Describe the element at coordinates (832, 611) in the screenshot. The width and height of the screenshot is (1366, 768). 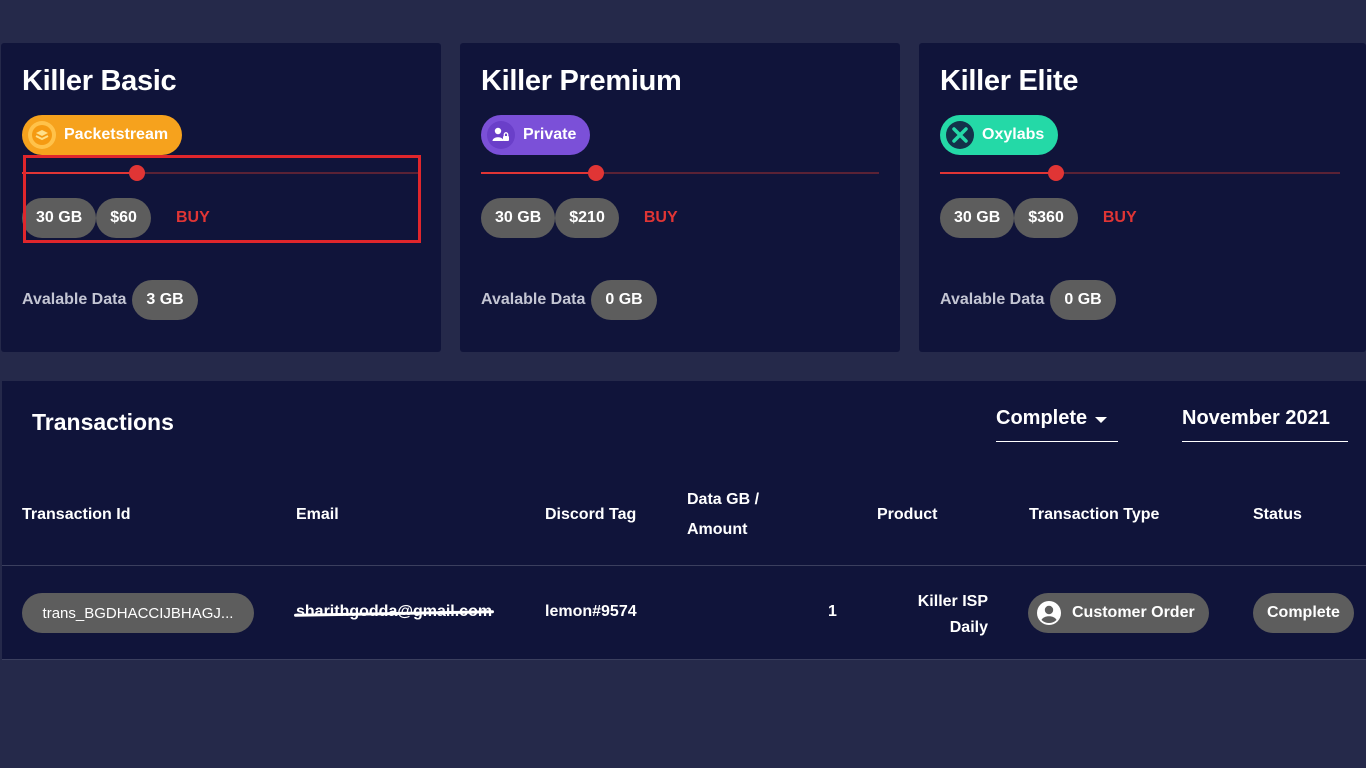
I see `data-amount-cell: 1` at that location.